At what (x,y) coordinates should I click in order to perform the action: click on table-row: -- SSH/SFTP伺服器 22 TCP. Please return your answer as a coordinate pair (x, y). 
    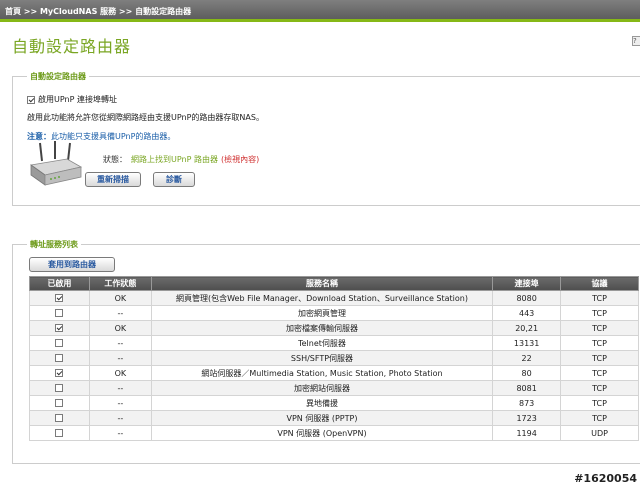
    Looking at the image, I should click on (334, 358).